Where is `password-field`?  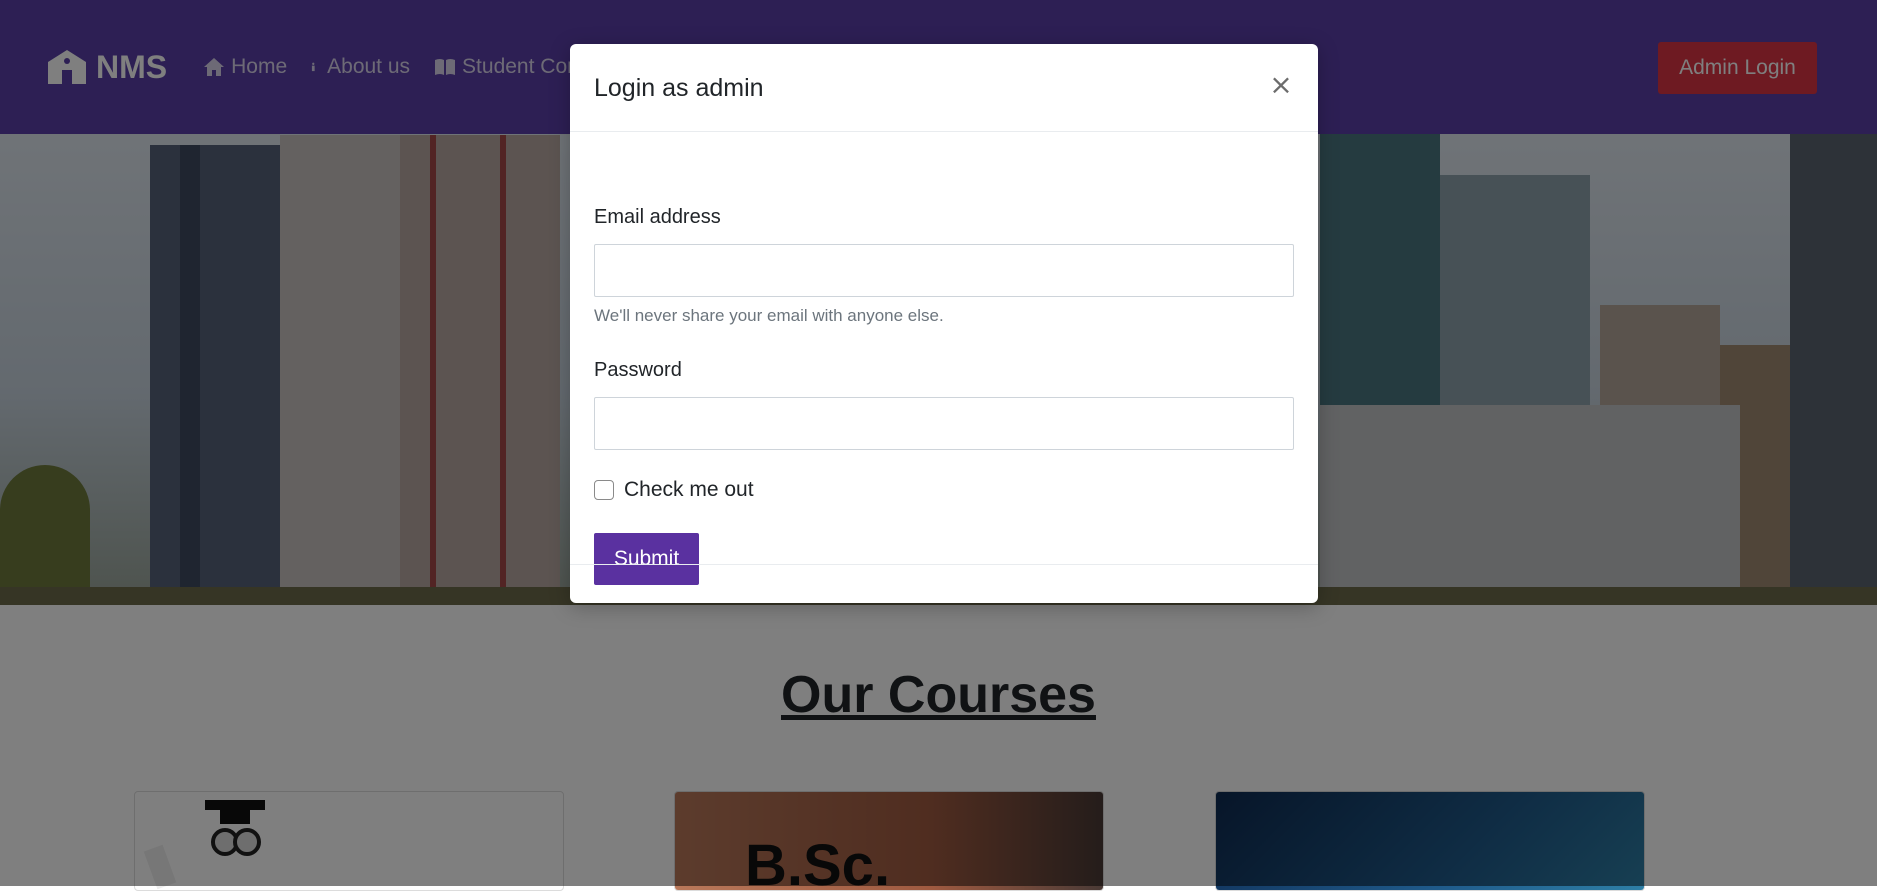
password-field is located at coordinates (944, 423).